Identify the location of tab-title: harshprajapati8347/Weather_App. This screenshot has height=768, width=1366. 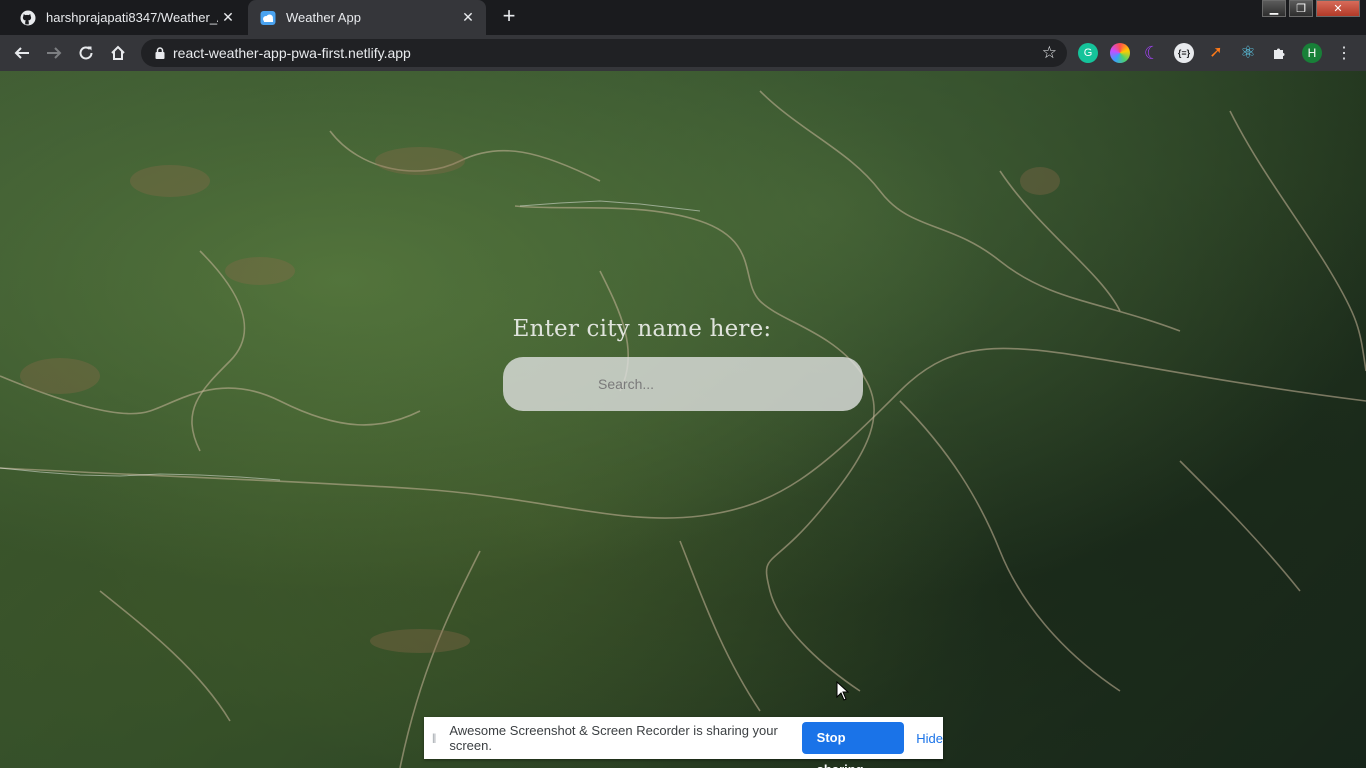
(132, 17).